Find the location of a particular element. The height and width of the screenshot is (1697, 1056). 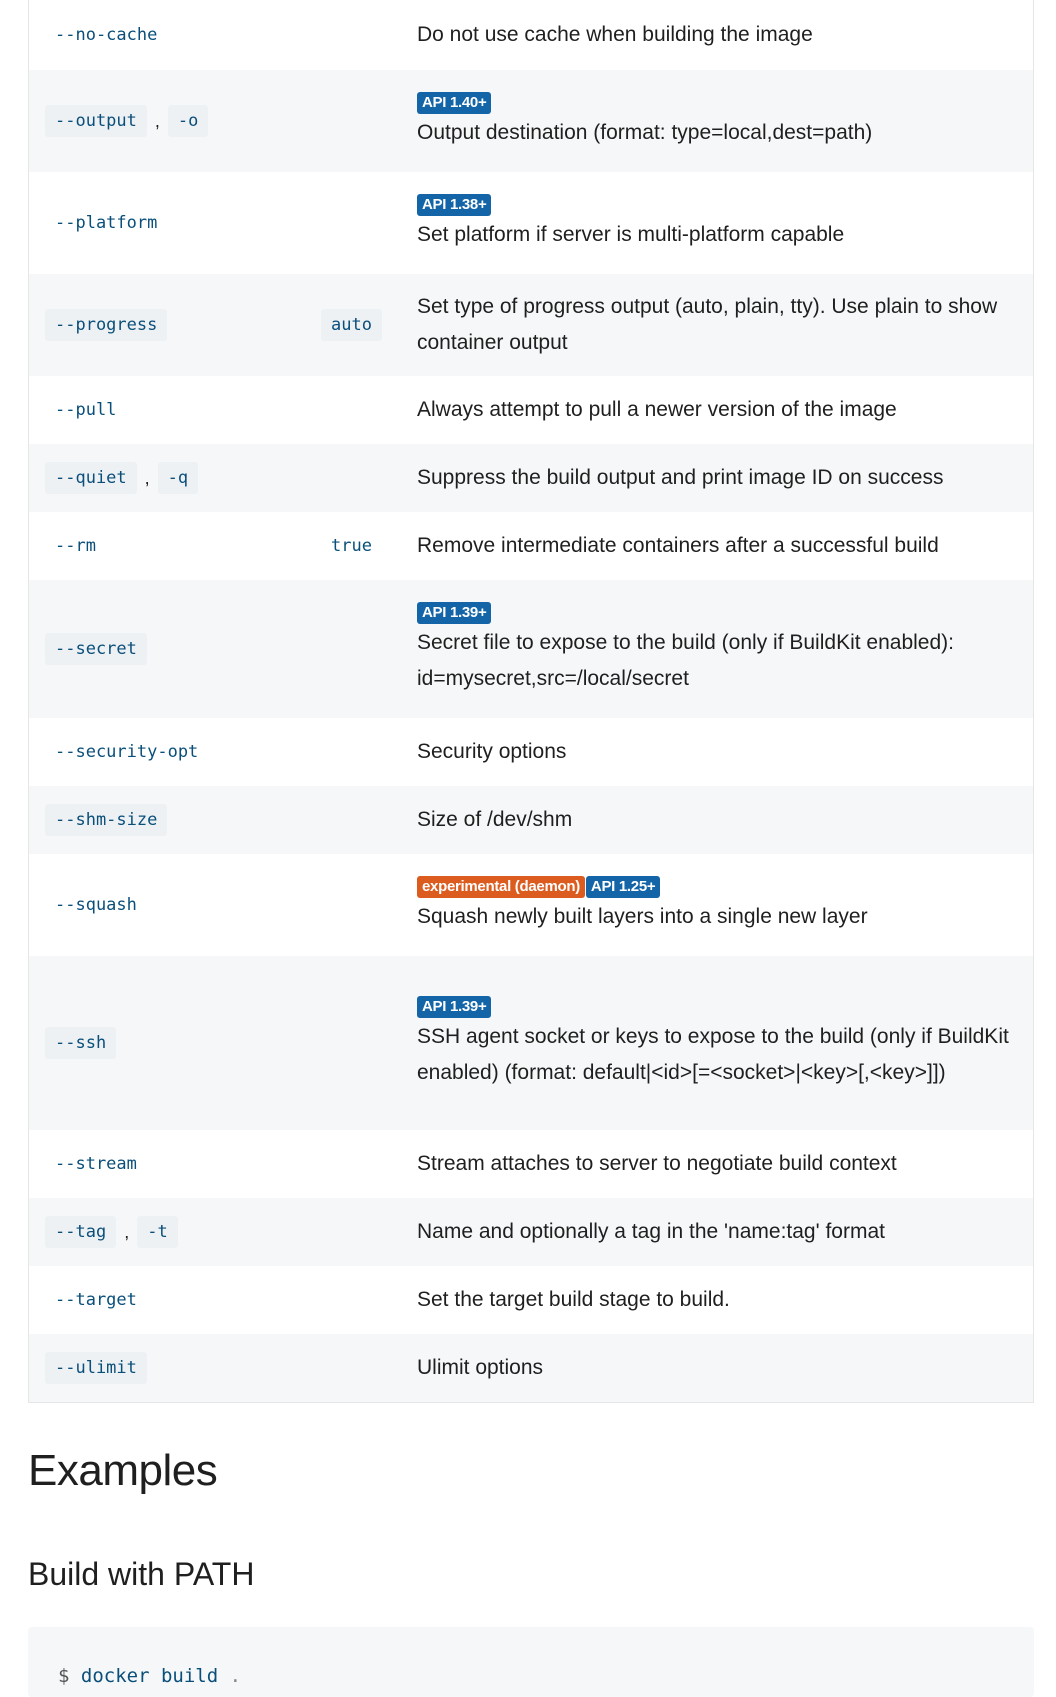

option-flags-cell: --rm is located at coordinates (175, 546).